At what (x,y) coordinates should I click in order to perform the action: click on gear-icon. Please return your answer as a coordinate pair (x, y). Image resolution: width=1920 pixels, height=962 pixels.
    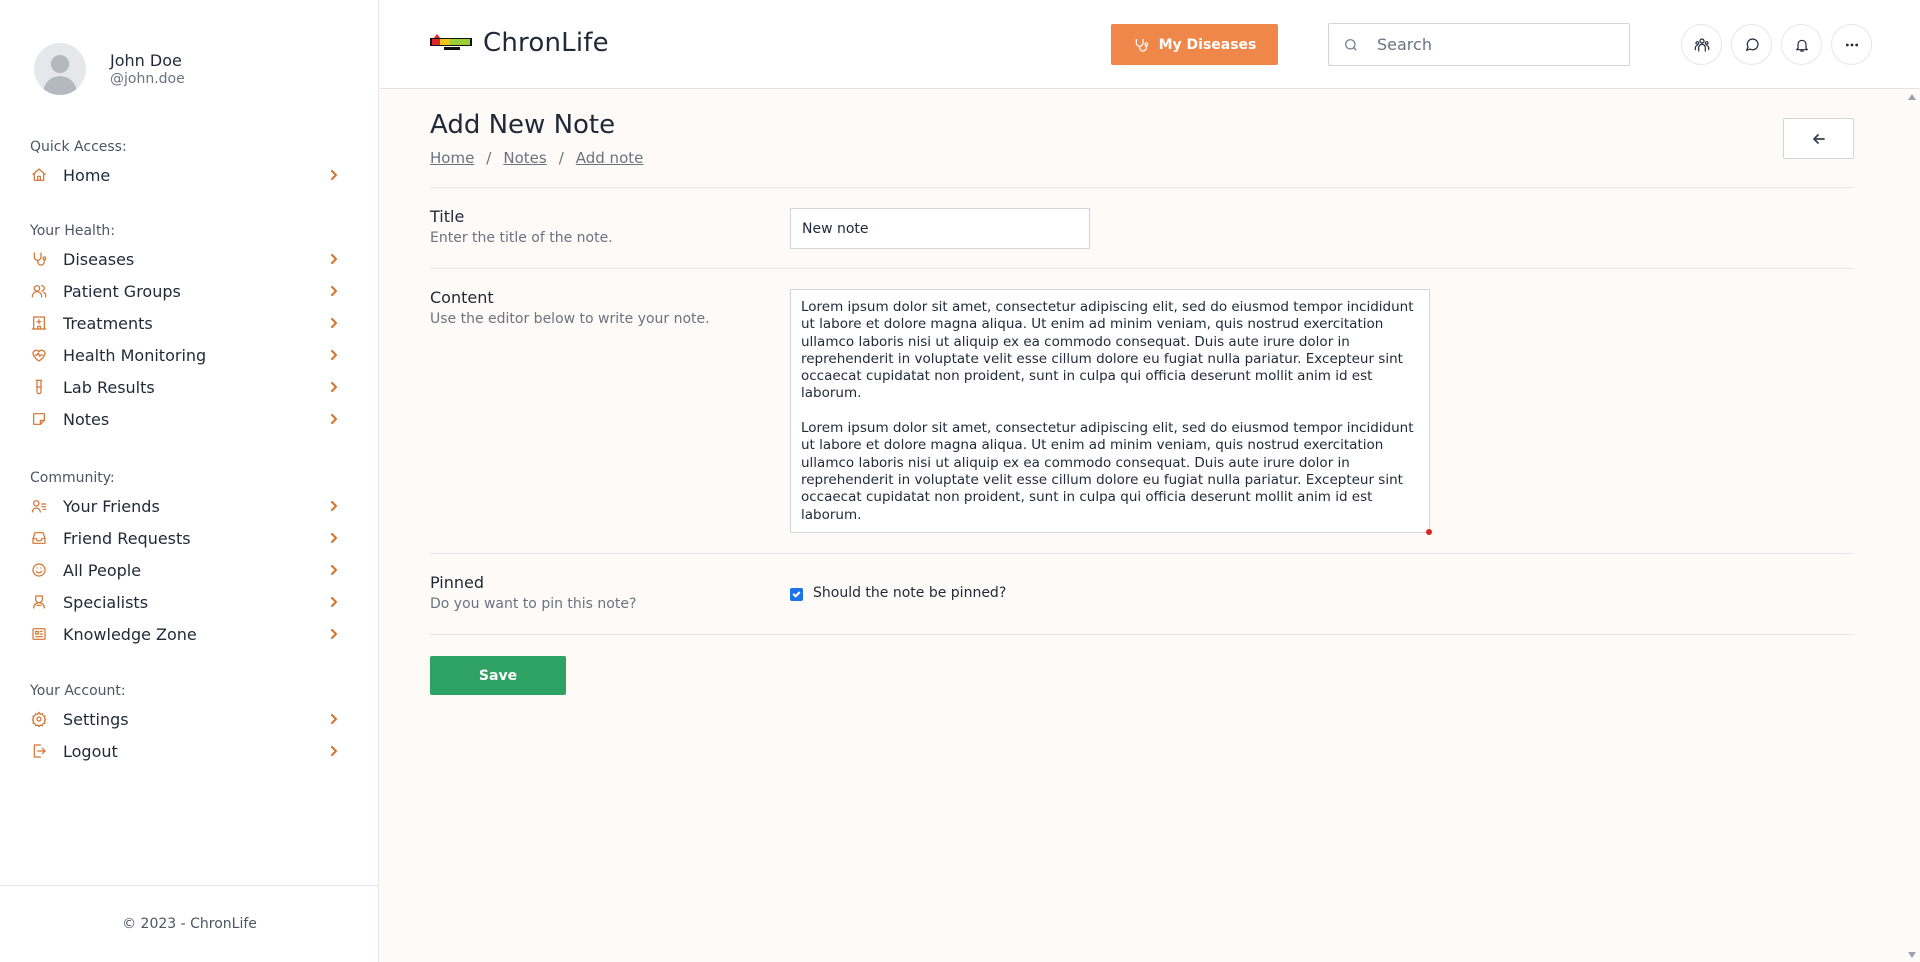
    Looking at the image, I should click on (39, 719).